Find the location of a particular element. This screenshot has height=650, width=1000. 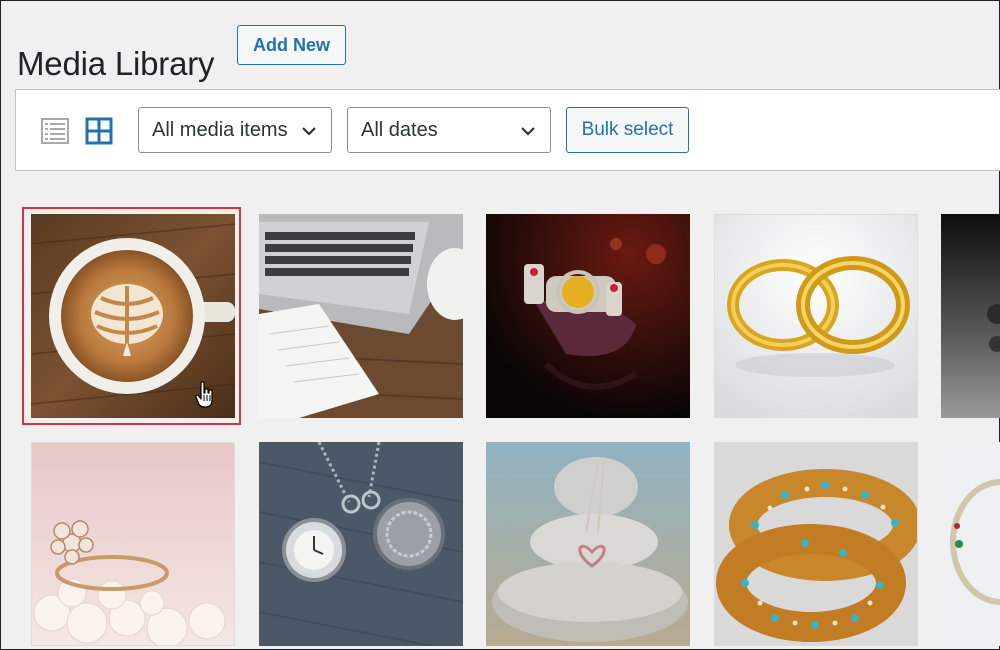

list-view-icon is located at coordinates (55, 131).